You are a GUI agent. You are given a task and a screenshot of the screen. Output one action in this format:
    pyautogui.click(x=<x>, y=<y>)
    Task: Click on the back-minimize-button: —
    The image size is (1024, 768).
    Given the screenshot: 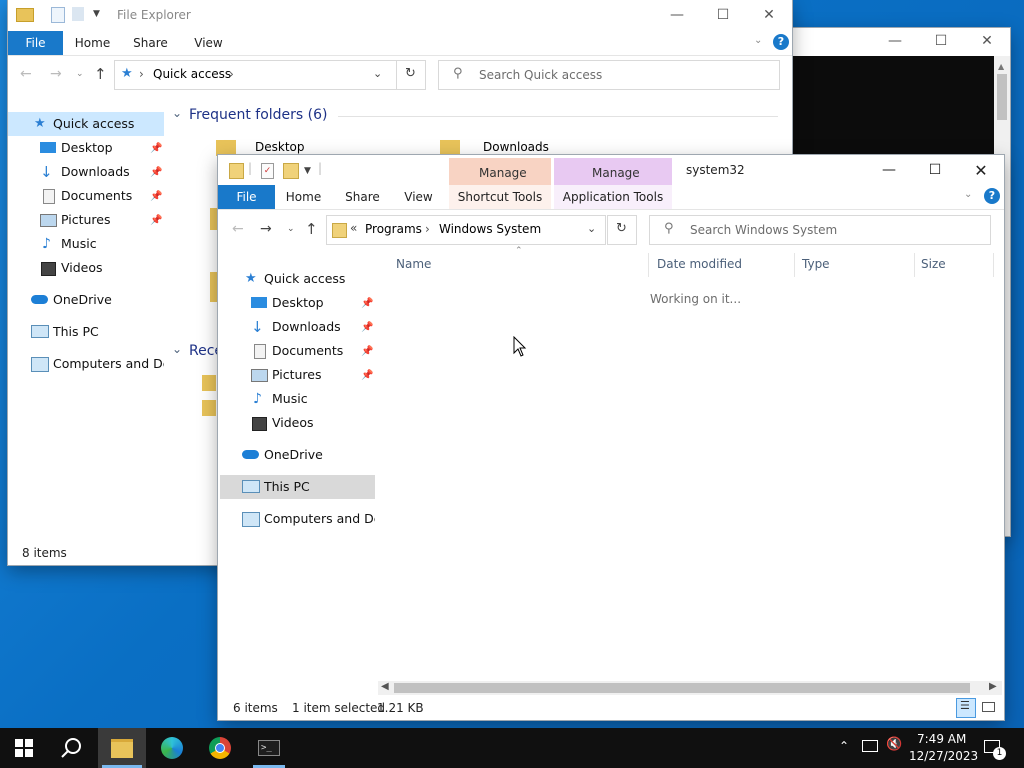 What is the action you would take?
    pyautogui.click(x=677, y=15)
    